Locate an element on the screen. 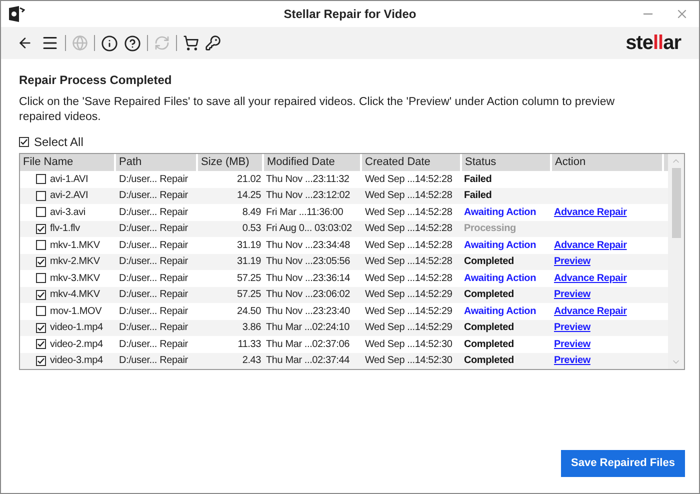  table-cell-text: Thu Mar ...02:37:44 is located at coordinates (307, 361).